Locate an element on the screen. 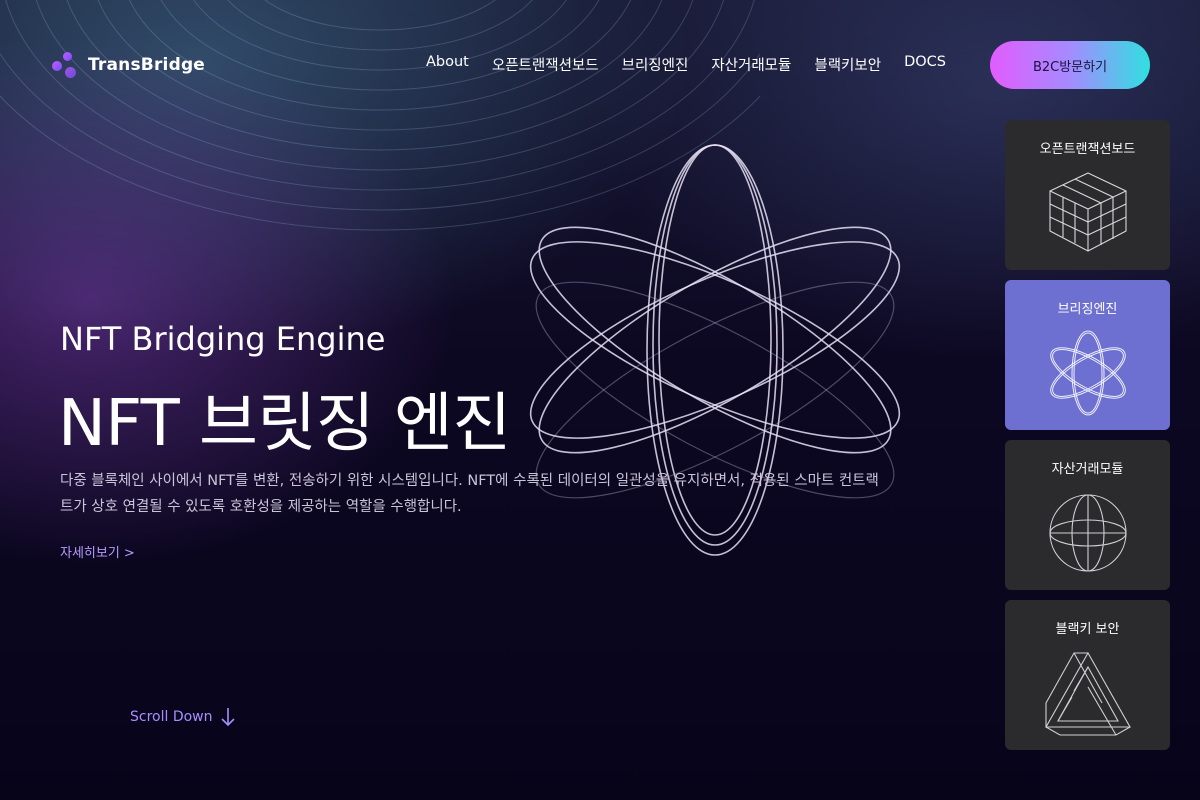  main-nav: About 오픈트랜잭션보드 브리징엔진 자산거래모듈 블랙키보안 DOCS is located at coordinates (686, 64).